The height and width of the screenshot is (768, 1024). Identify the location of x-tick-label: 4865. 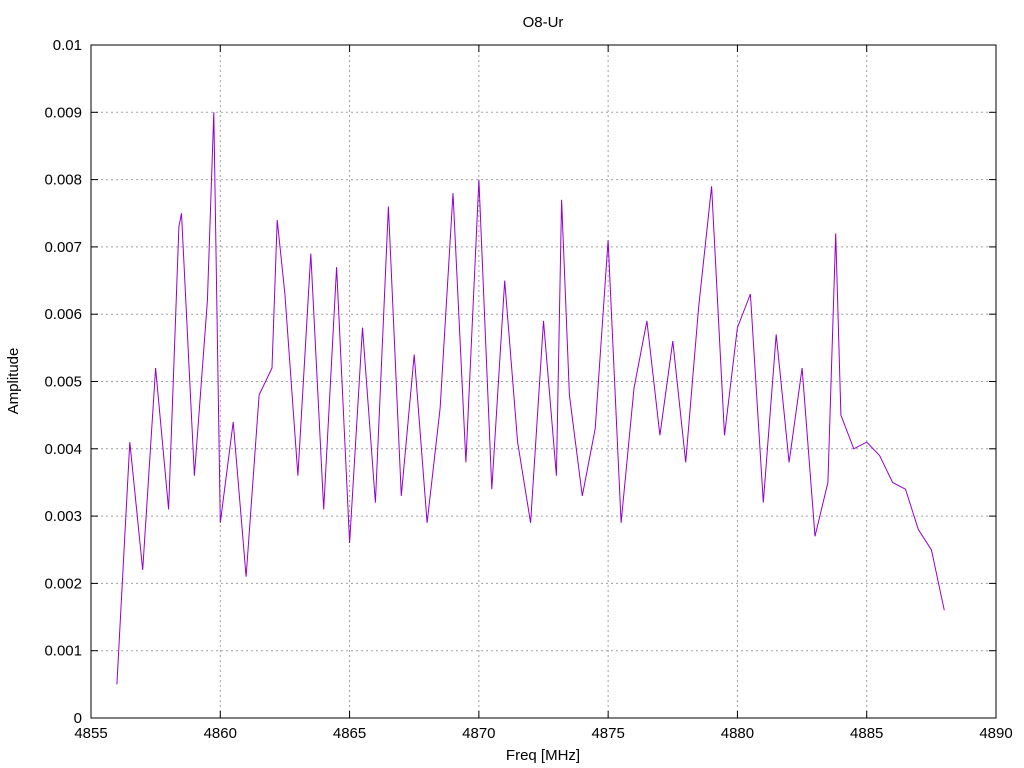
(349, 733).